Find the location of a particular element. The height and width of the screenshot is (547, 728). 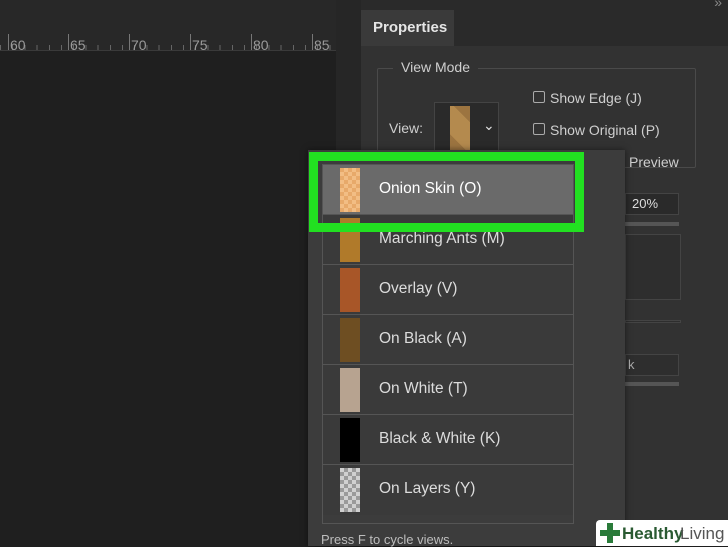

view-option-label: On Black (A) is located at coordinates (423, 338).